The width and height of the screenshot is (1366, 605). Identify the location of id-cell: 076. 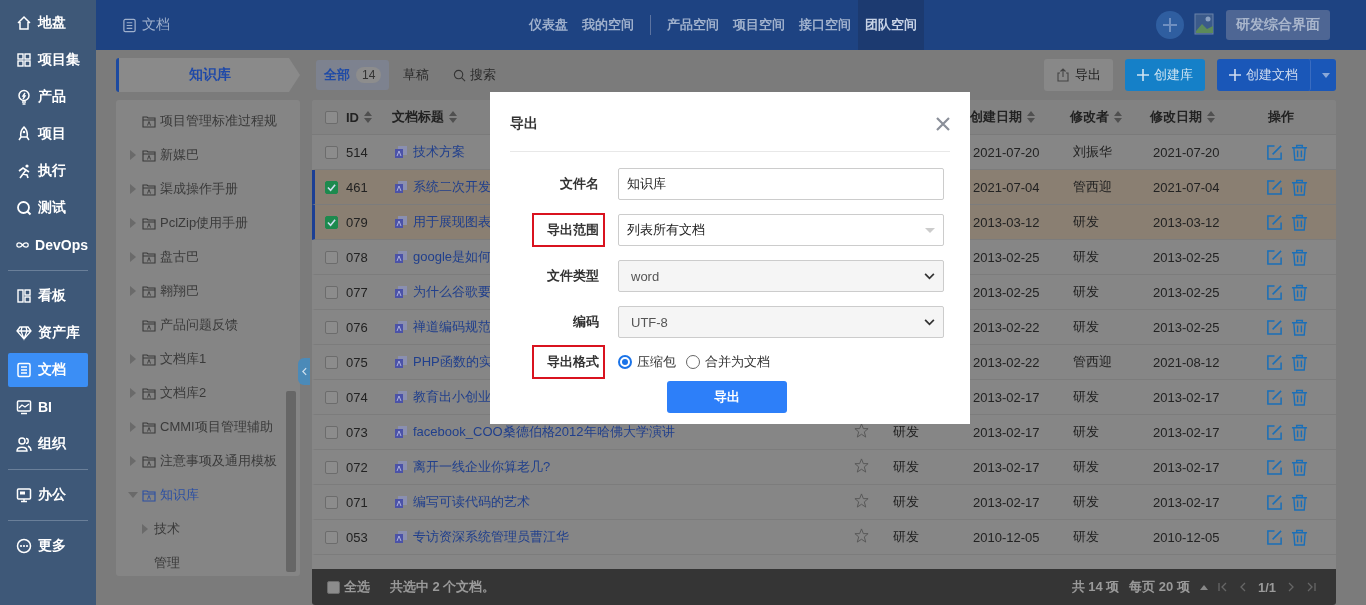
(357, 327).